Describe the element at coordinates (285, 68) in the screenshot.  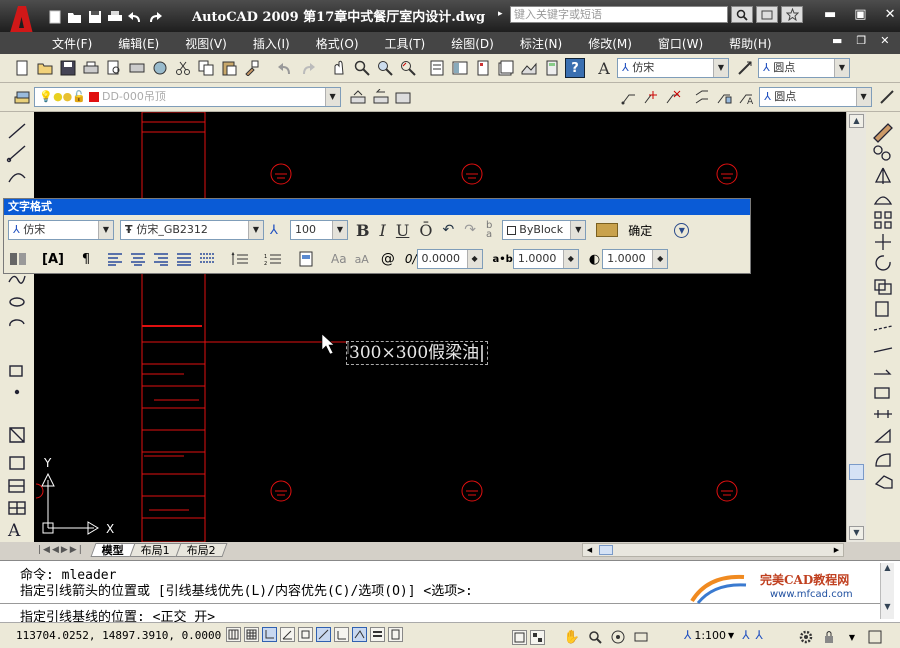
I see `toolbar-undo-icon` at that location.